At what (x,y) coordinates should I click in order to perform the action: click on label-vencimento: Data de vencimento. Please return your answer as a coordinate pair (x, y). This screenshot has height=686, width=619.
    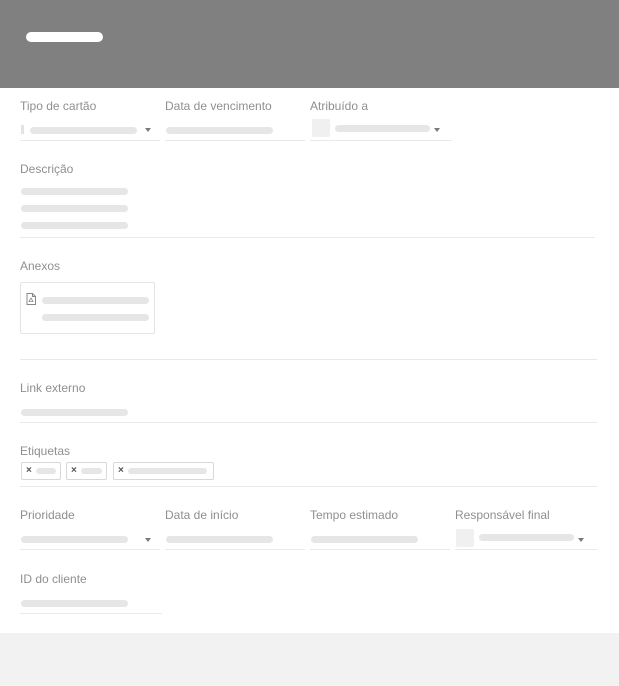
    Looking at the image, I should click on (218, 106).